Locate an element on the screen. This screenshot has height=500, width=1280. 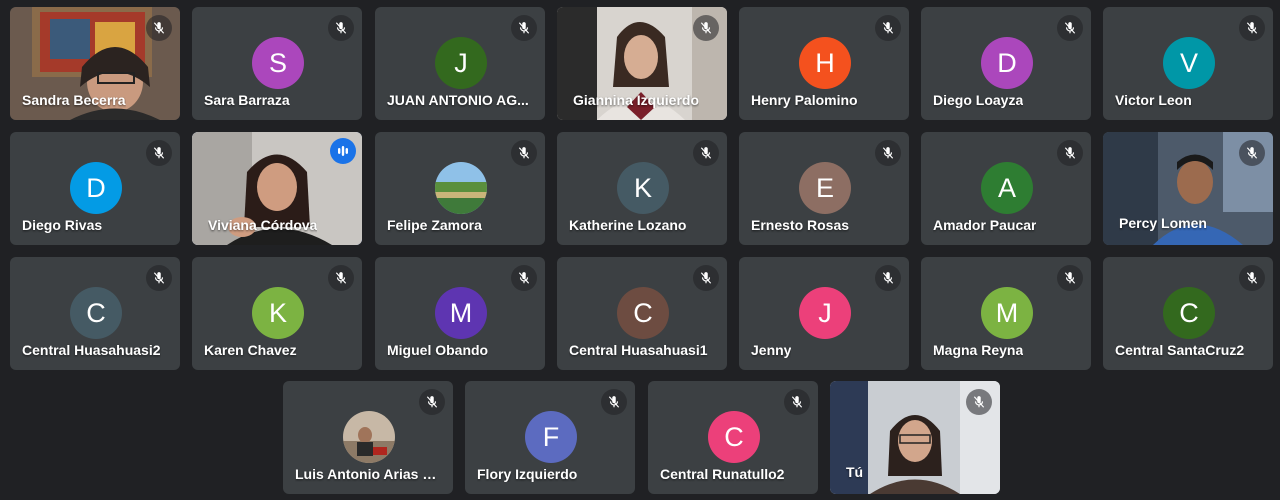
participant-tile-jenny: J Jenny is located at coordinates (824, 313).